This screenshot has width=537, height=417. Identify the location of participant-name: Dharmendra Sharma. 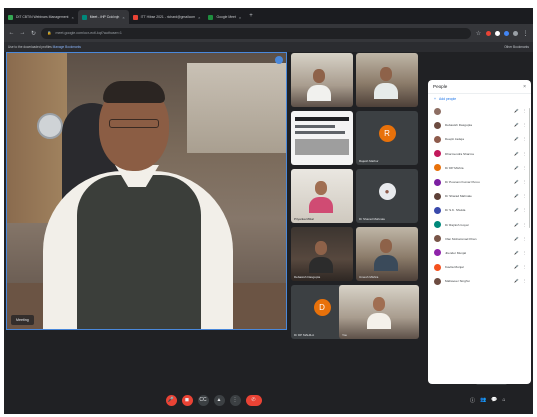
(459, 153).